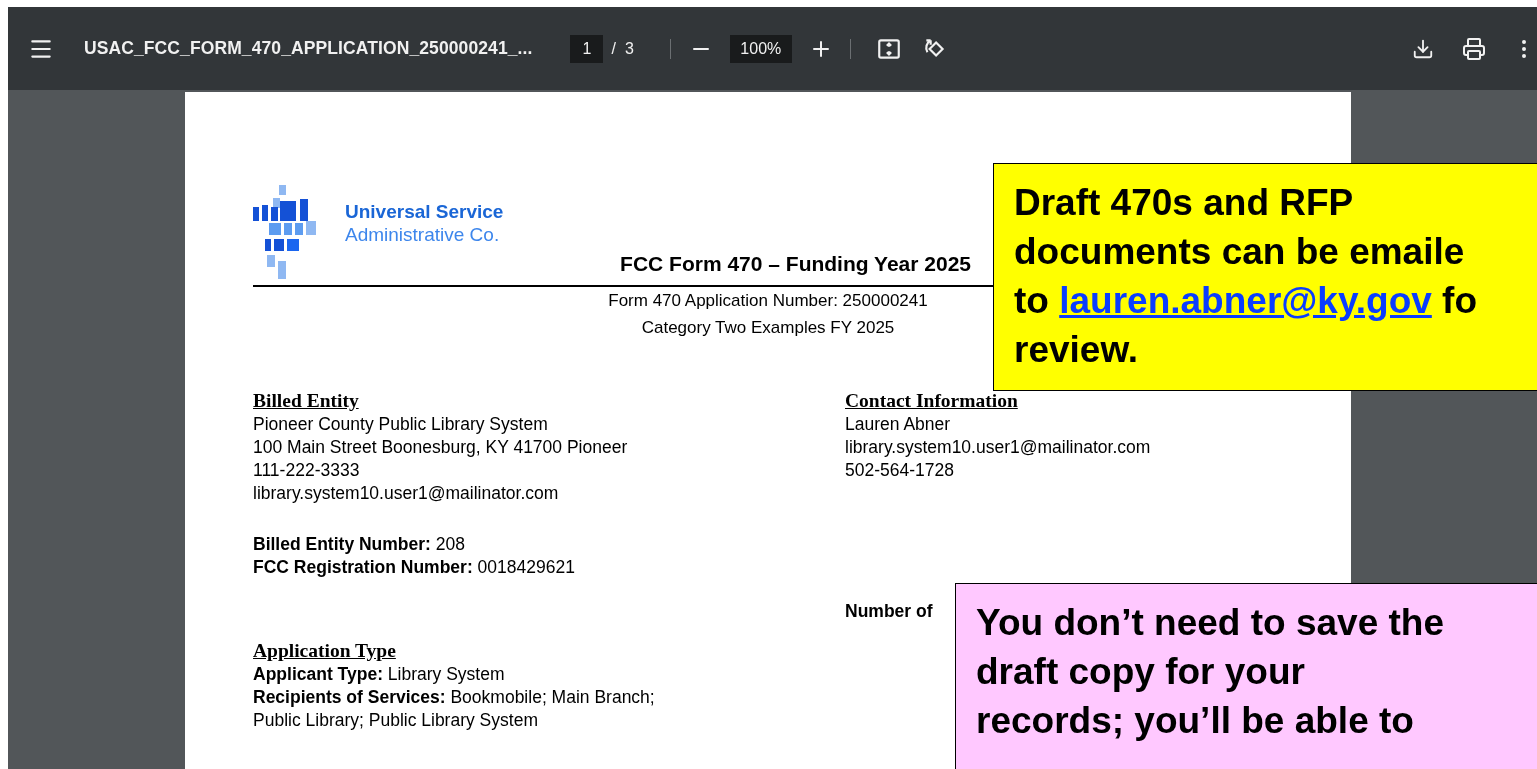 The image size is (1537, 769). I want to click on section-heading: Billed Entity, so click(306, 401).